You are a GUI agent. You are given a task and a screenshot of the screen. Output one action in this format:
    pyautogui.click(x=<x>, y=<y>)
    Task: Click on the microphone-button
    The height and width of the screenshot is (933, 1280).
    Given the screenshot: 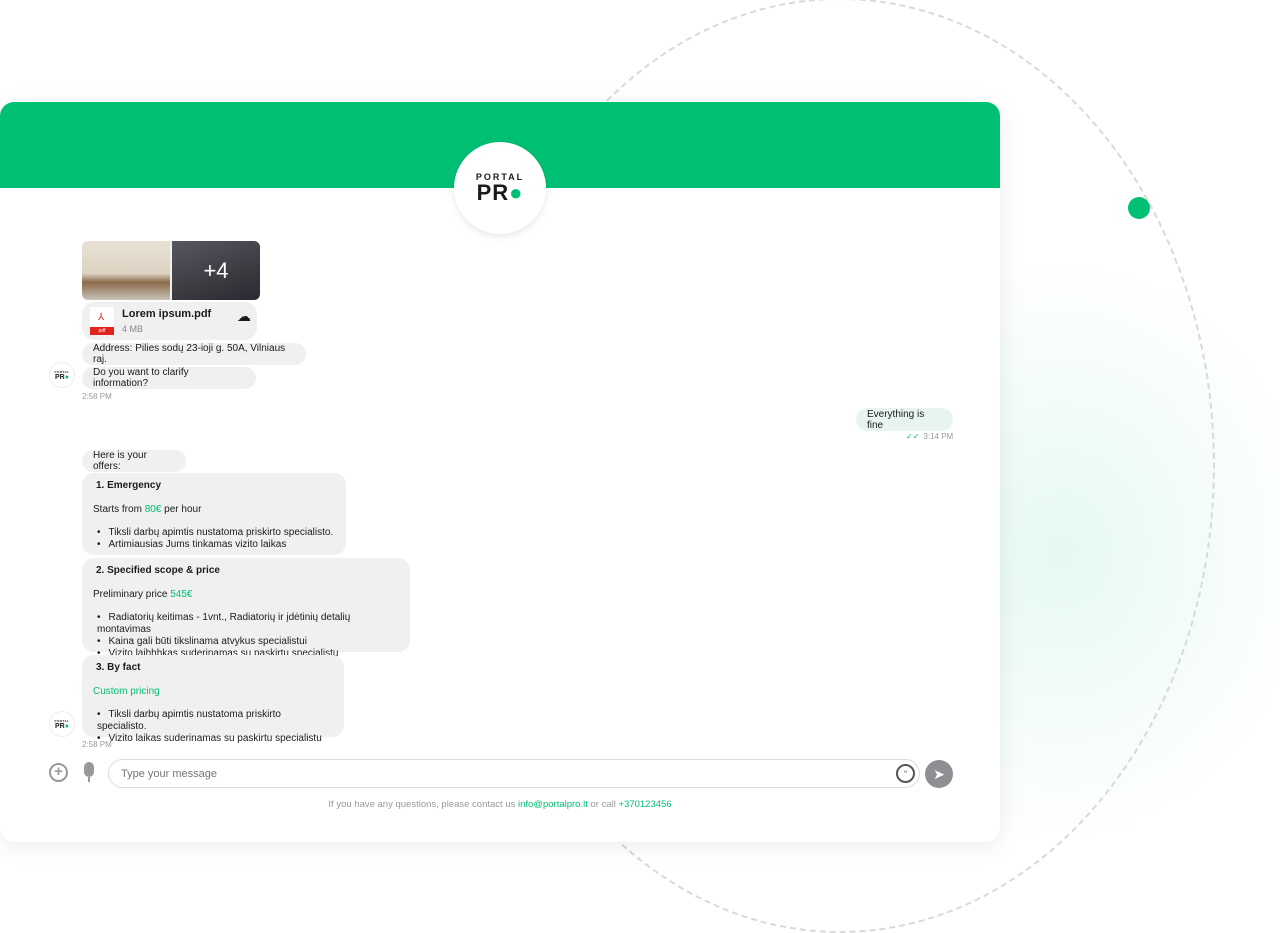 What is the action you would take?
    pyautogui.click(x=89, y=773)
    